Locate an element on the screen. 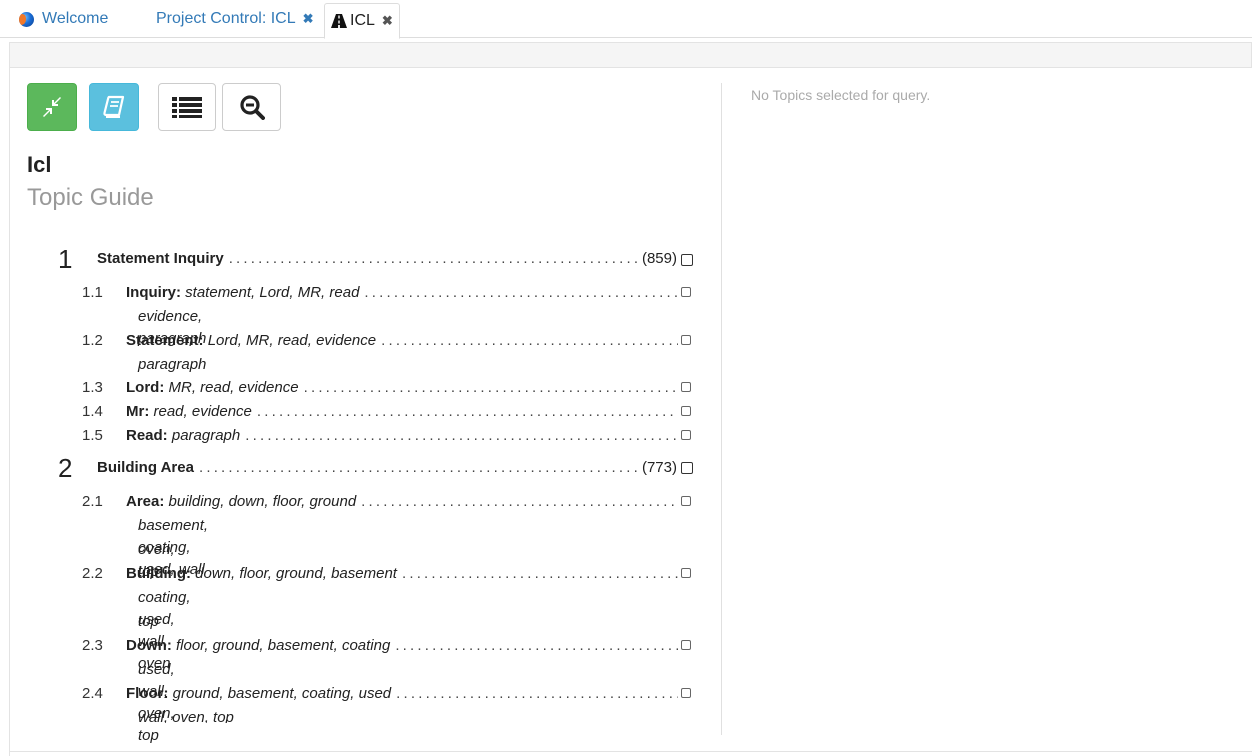  tab-icl: ICL ✖ is located at coordinates (362, 21).